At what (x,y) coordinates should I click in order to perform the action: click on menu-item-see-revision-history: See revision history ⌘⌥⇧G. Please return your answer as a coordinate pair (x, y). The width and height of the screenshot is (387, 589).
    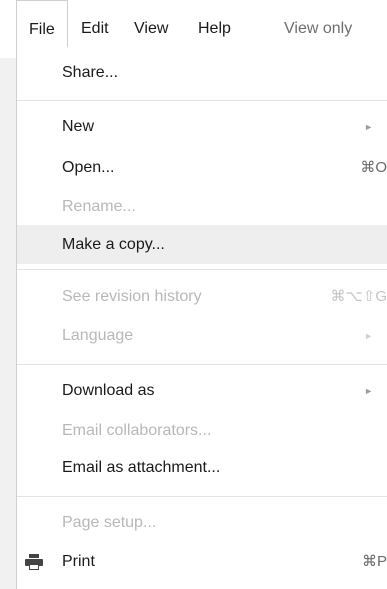
    Looking at the image, I should click on (202, 297).